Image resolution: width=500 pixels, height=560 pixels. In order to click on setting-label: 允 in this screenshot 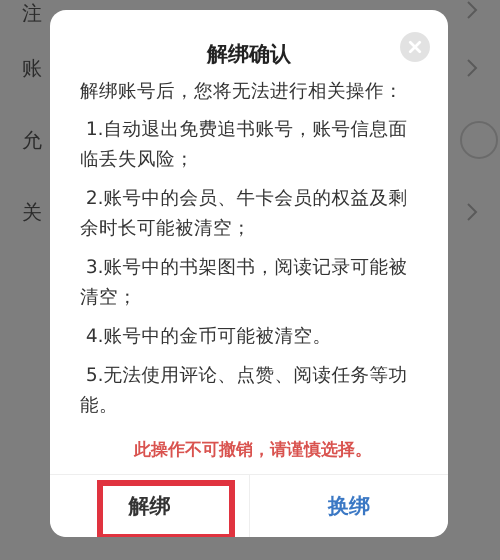, I will do `click(32, 140)`.